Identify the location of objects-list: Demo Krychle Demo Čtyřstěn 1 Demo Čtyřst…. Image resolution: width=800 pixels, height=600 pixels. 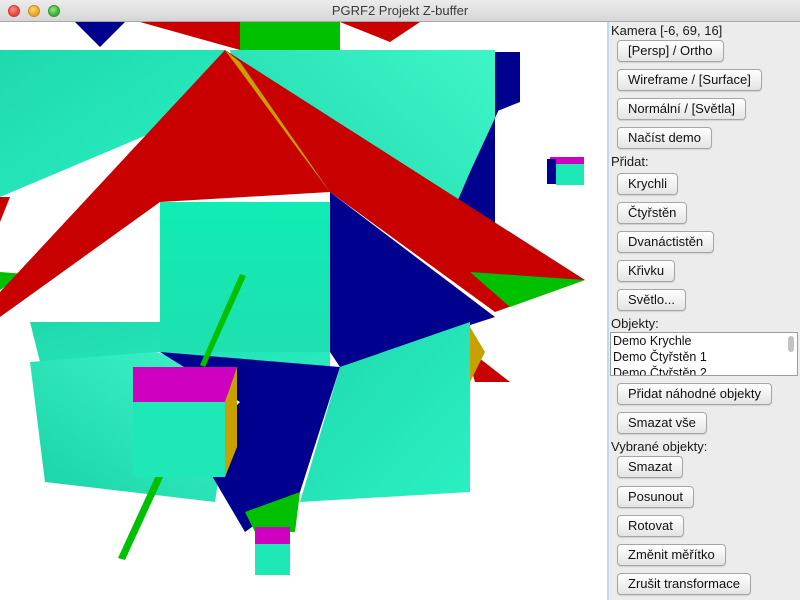
(704, 354).